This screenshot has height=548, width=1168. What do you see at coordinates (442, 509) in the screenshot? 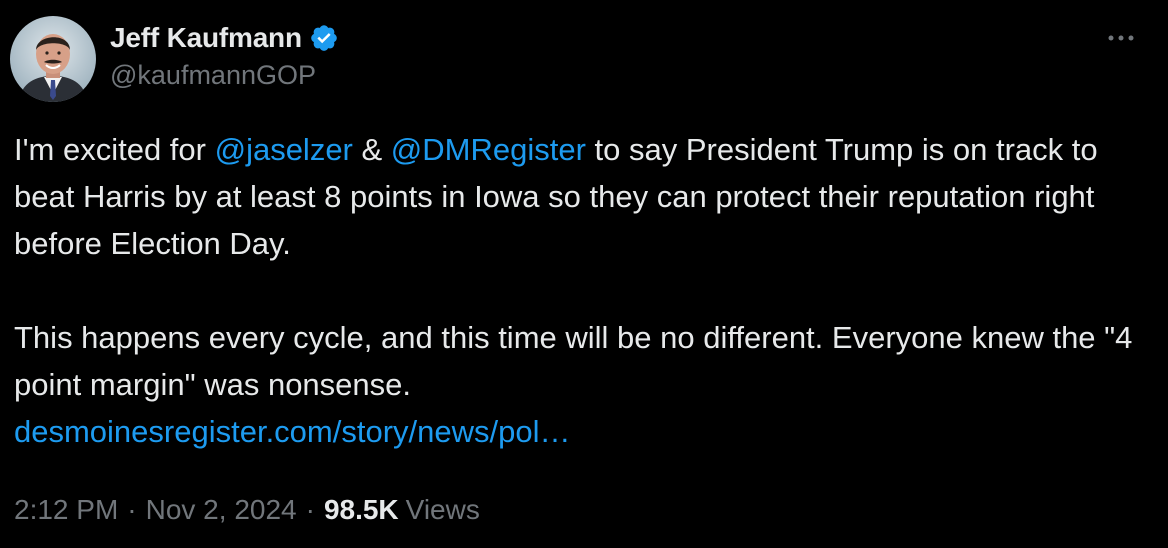
I see `views-label: Views` at bounding box center [442, 509].